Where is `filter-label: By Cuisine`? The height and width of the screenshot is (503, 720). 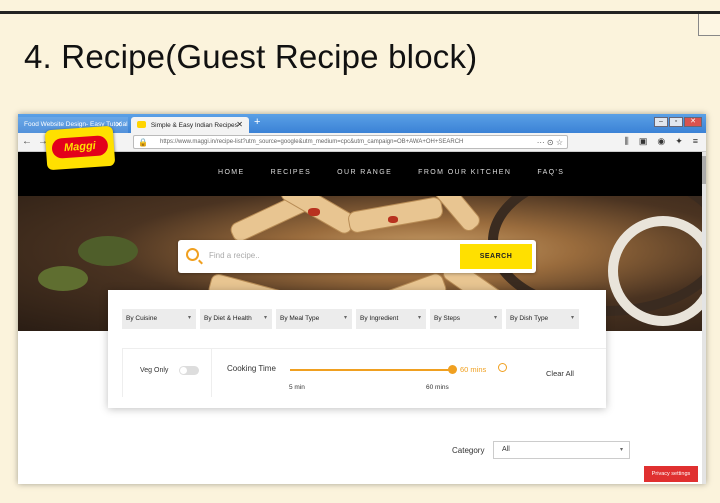 filter-label: By Cuisine is located at coordinates (142, 318).